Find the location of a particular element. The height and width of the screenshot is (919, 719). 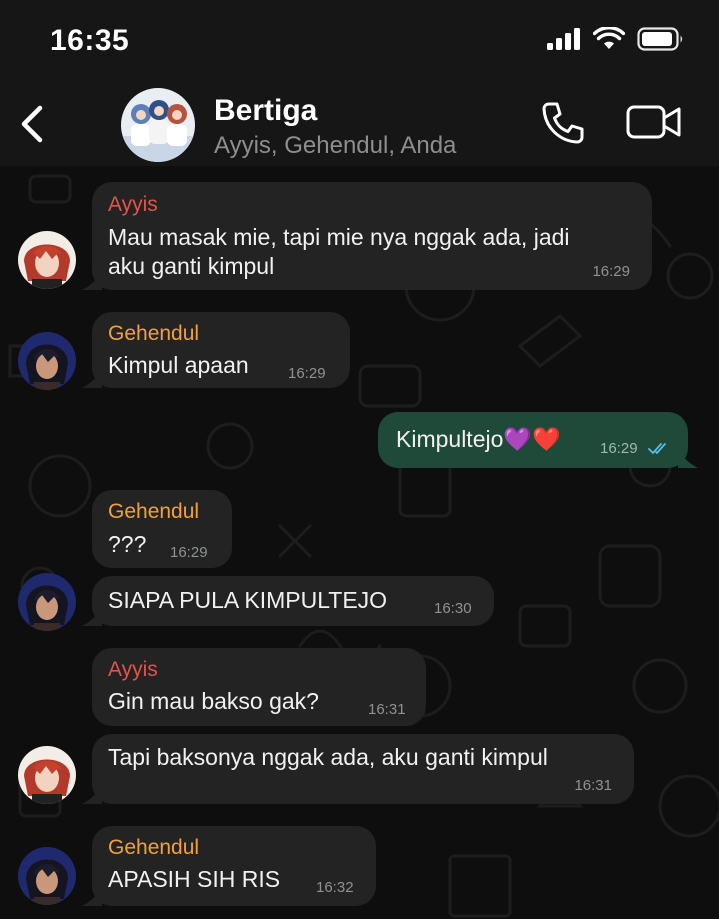

status-icons is located at coordinates (616, 39).